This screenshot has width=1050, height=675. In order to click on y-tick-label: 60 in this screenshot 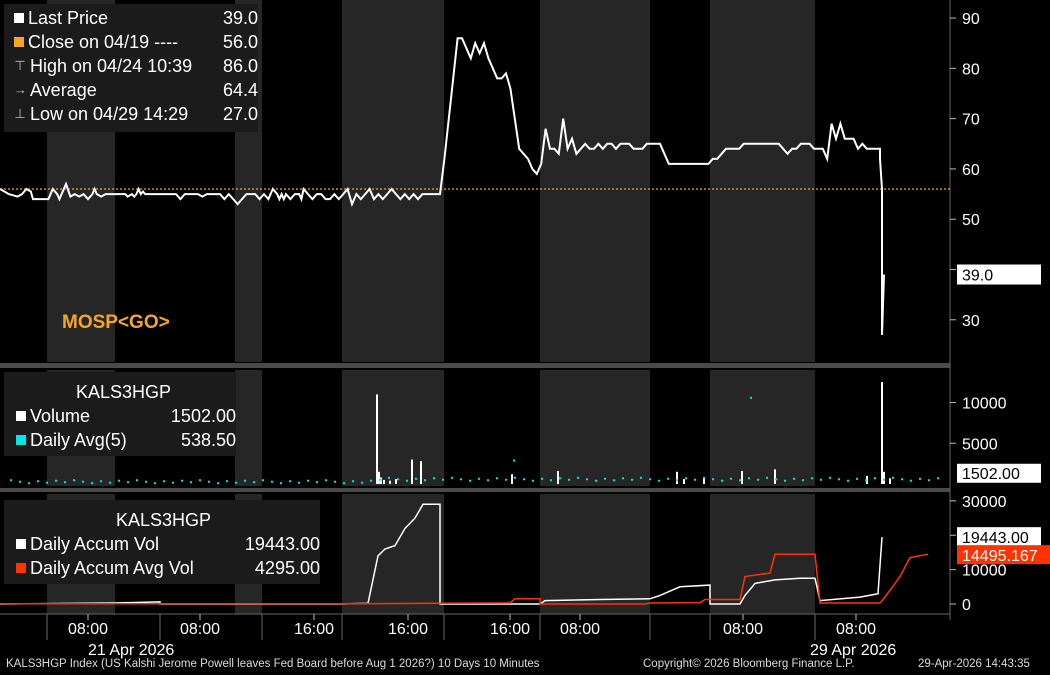, I will do `click(971, 170)`.